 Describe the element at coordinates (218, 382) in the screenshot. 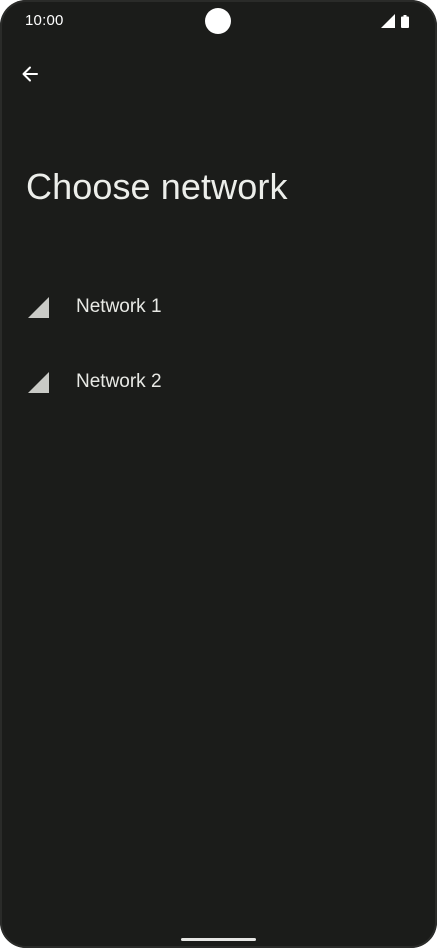

I see `network-item-2: Network 2` at that location.